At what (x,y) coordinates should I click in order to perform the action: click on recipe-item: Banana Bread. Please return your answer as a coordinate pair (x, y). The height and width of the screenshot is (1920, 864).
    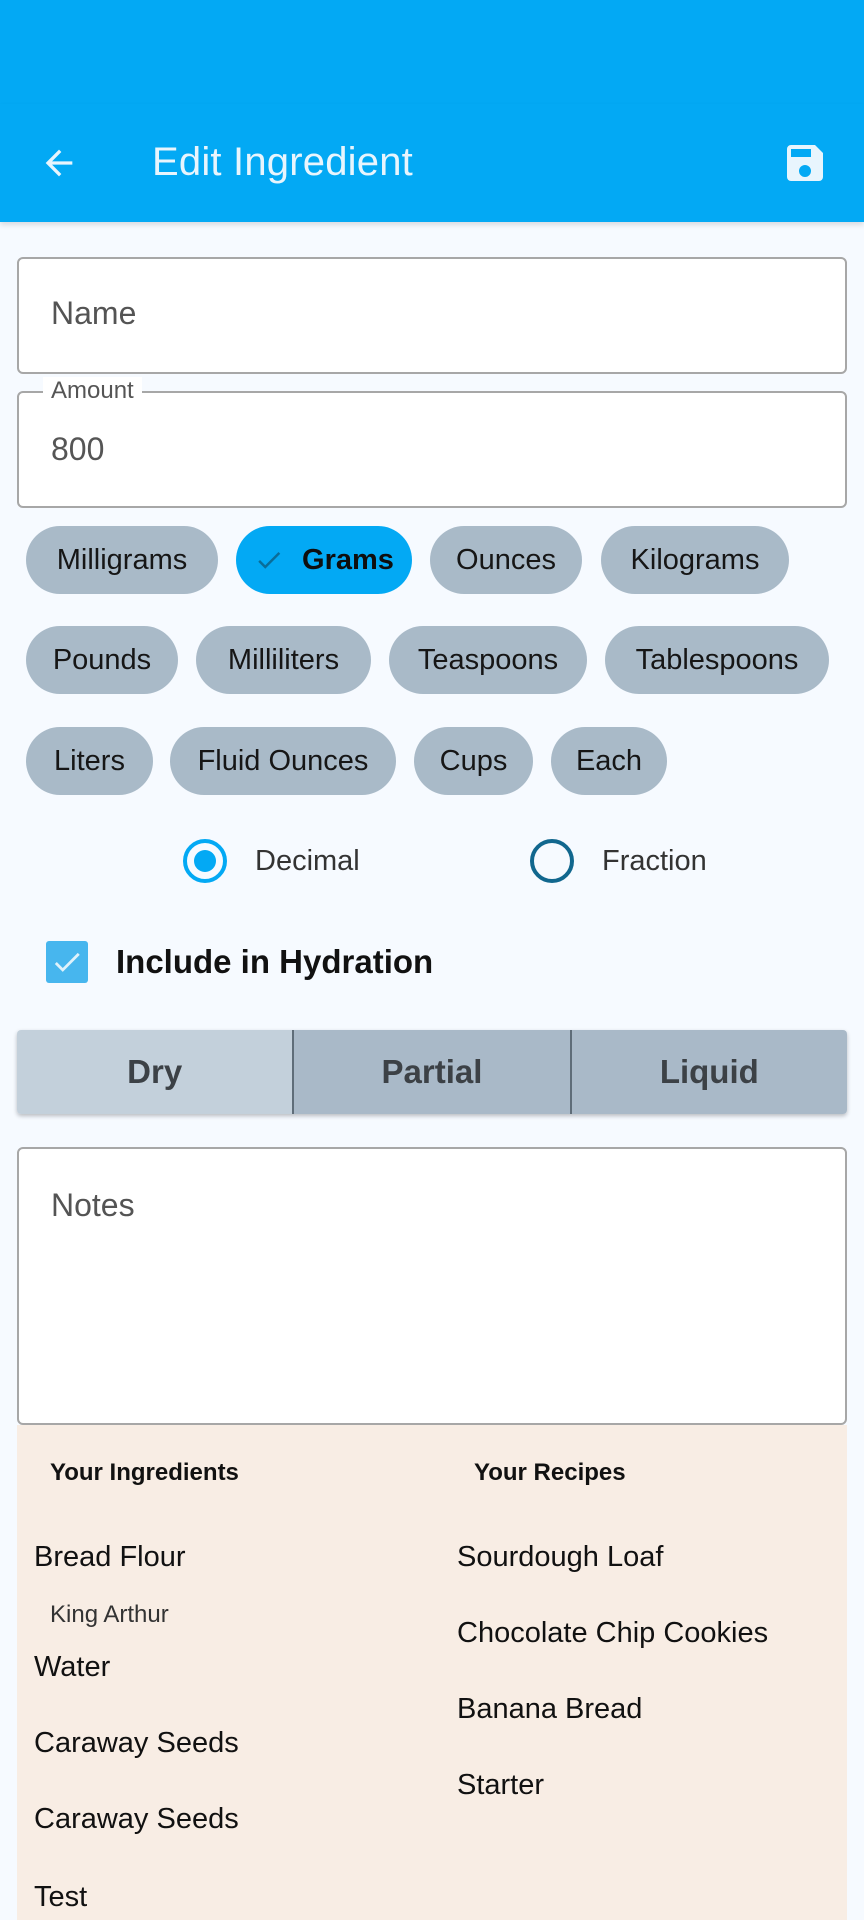
    Looking at the image, I should click on (549, 1709).